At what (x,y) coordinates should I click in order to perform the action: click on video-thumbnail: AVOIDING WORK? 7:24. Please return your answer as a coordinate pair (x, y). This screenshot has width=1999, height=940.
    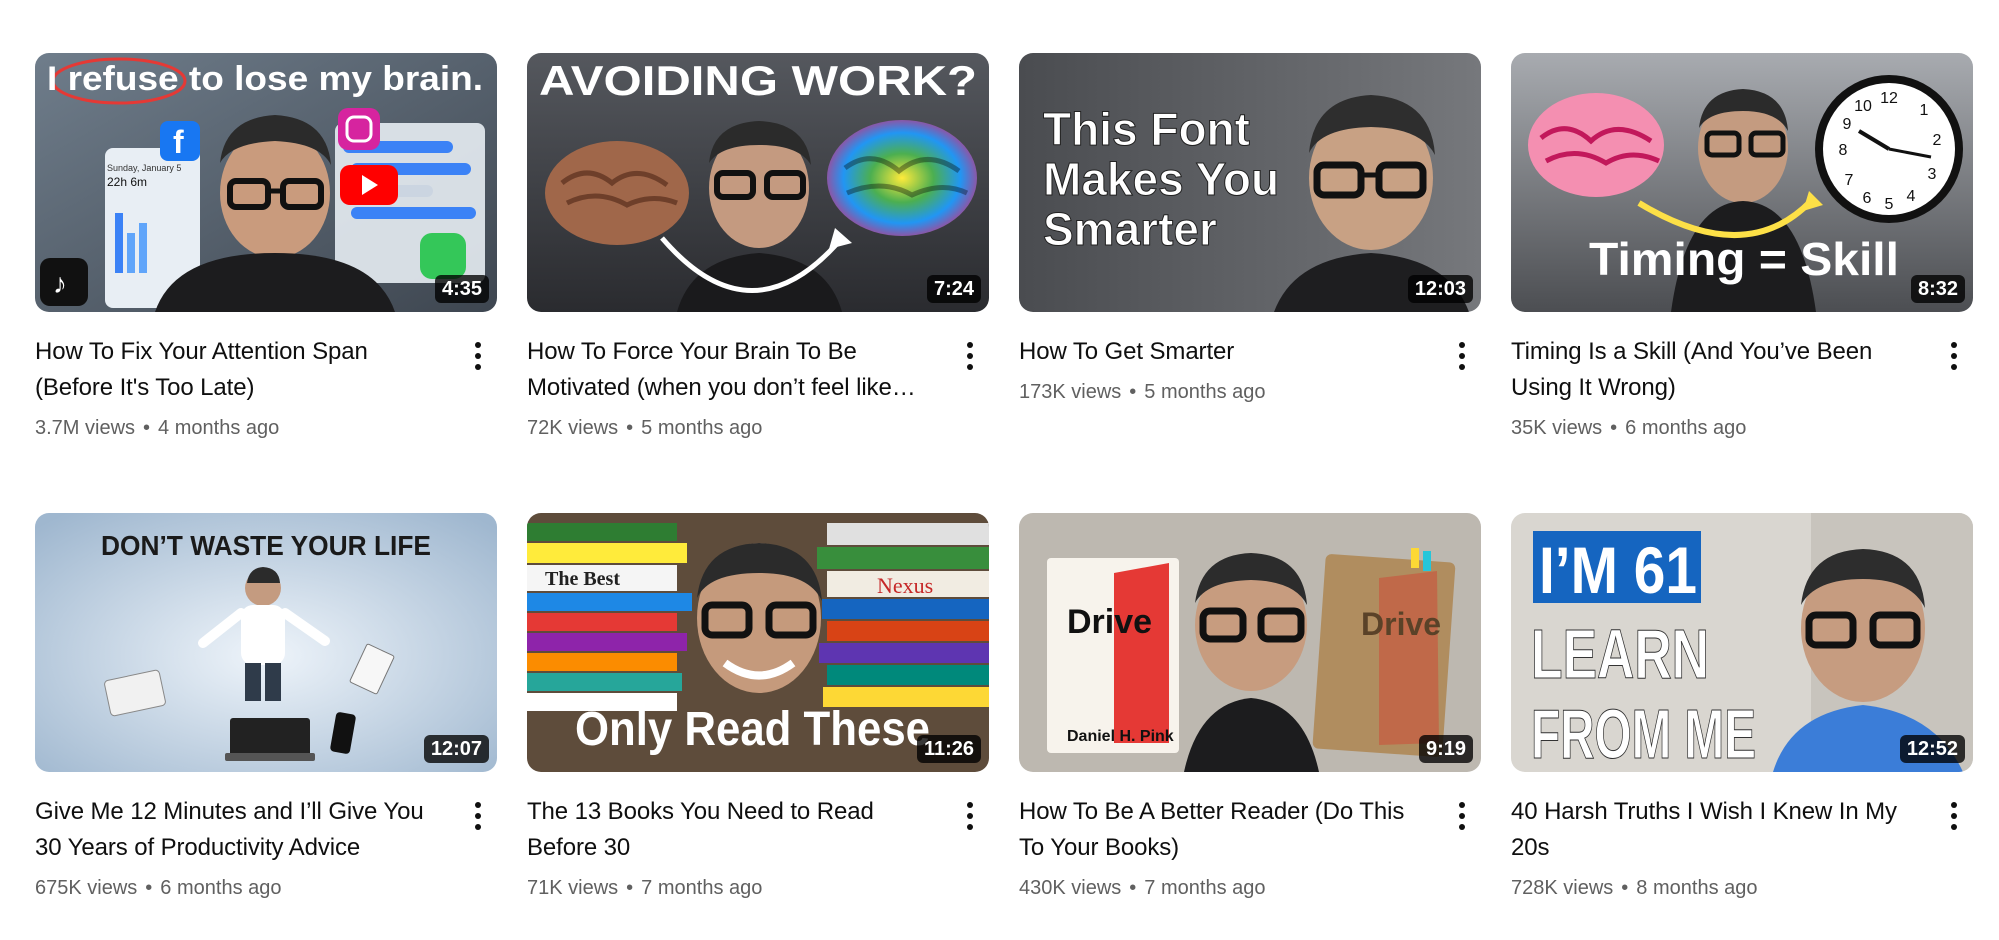
    Looking at the image, I should click on (758, 182).